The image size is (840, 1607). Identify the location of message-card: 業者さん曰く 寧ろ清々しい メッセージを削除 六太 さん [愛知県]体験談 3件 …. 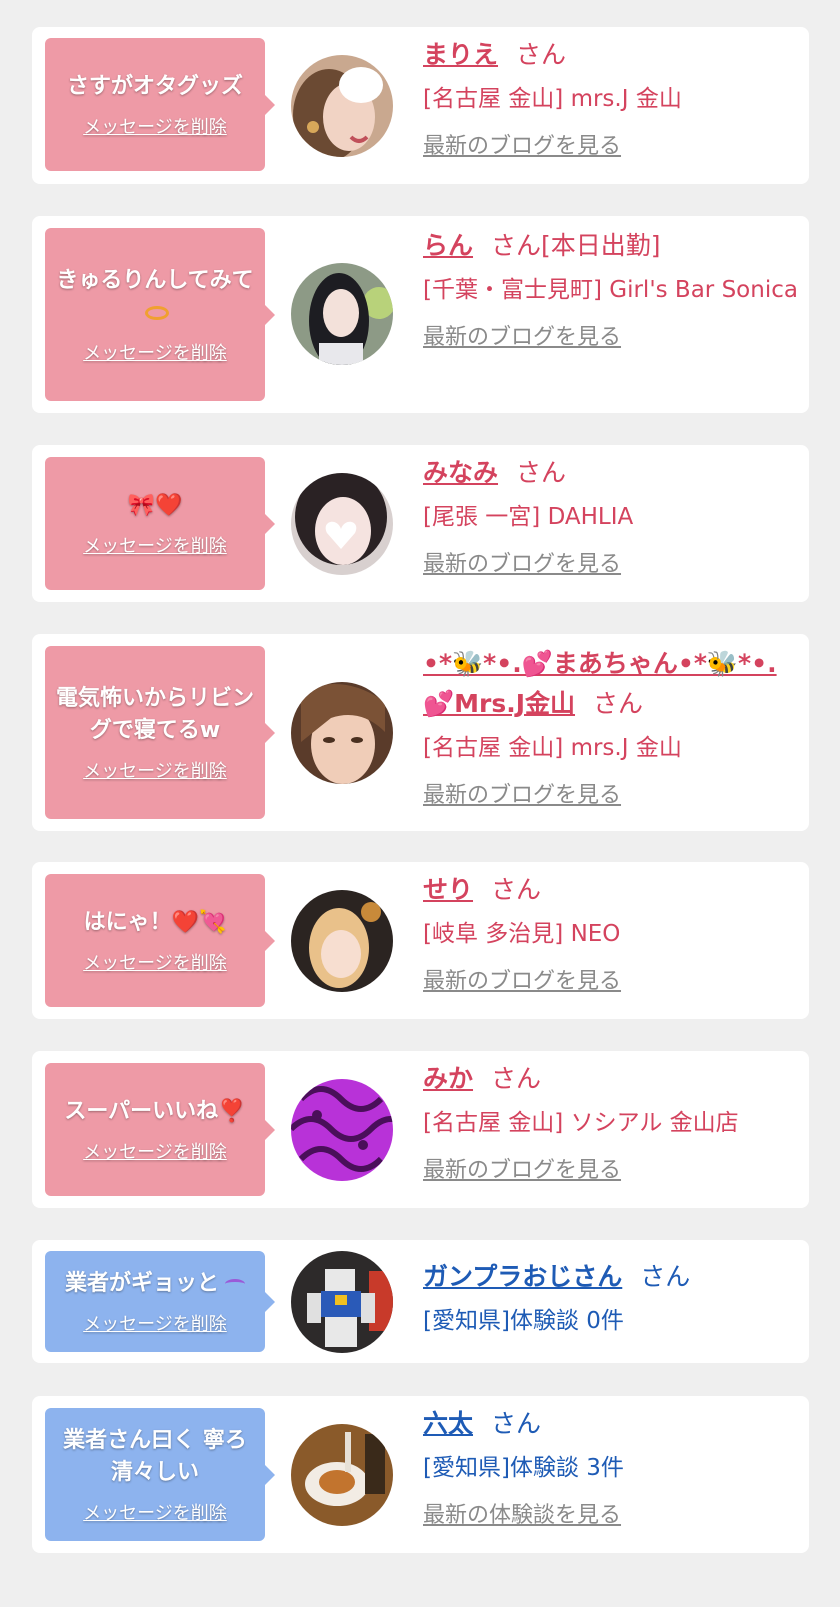
(420, 1474).